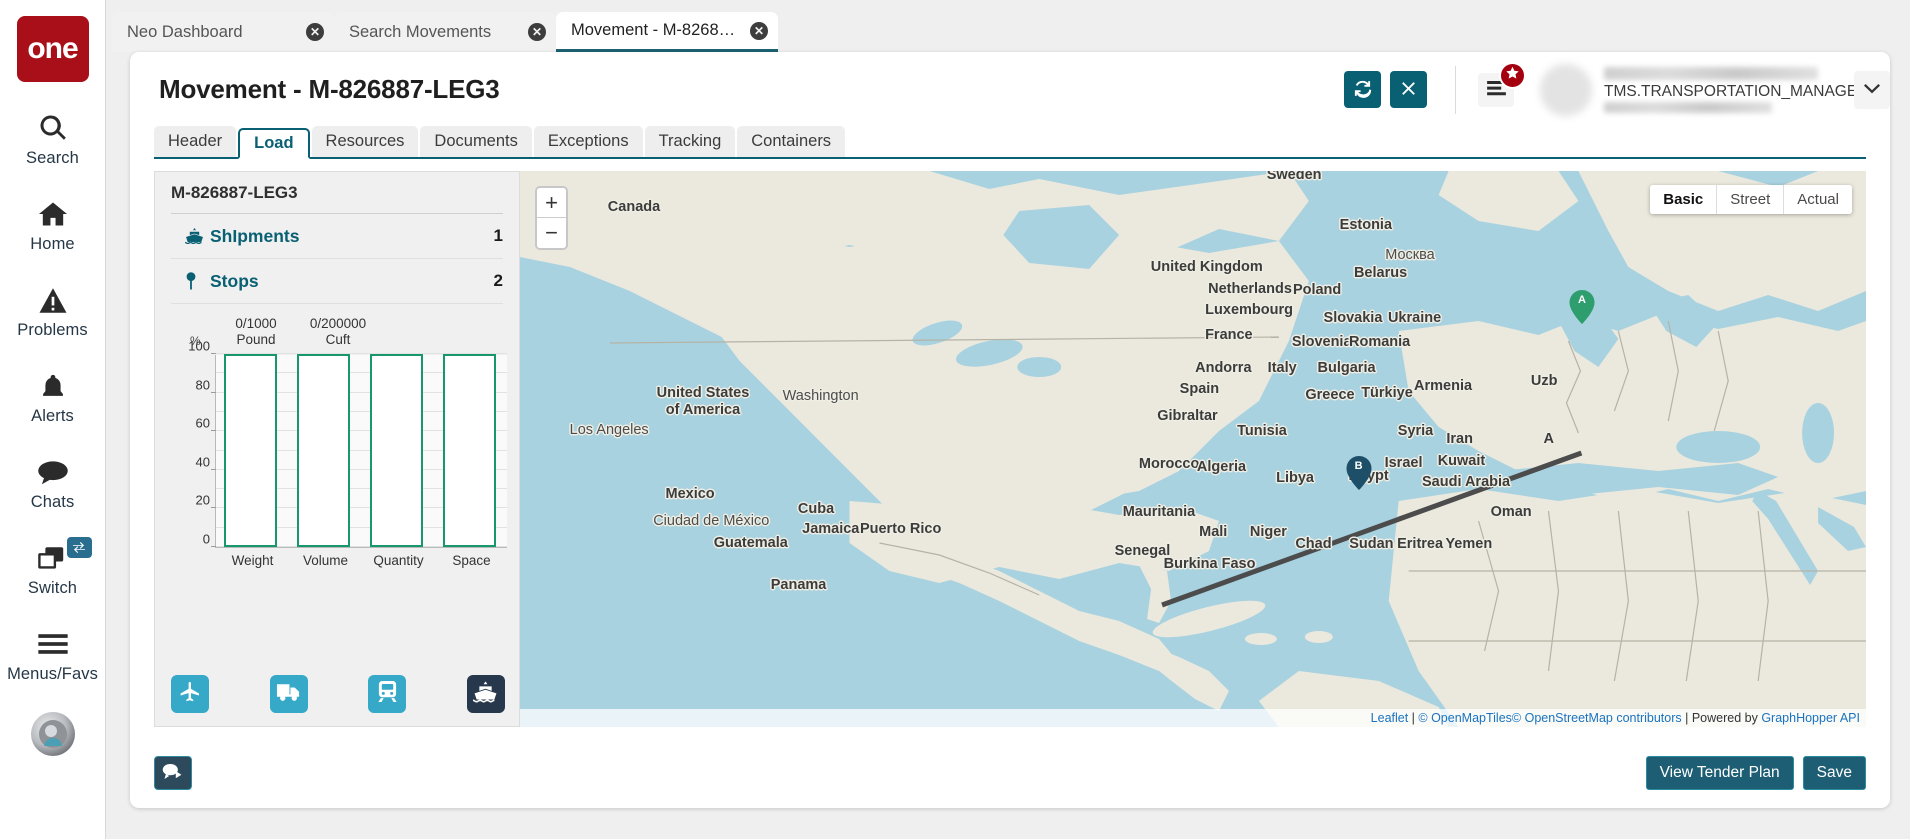 The width and height of the screenshot is (1910, 839). I want to click on chart-bar-volume, so click(323, 450).